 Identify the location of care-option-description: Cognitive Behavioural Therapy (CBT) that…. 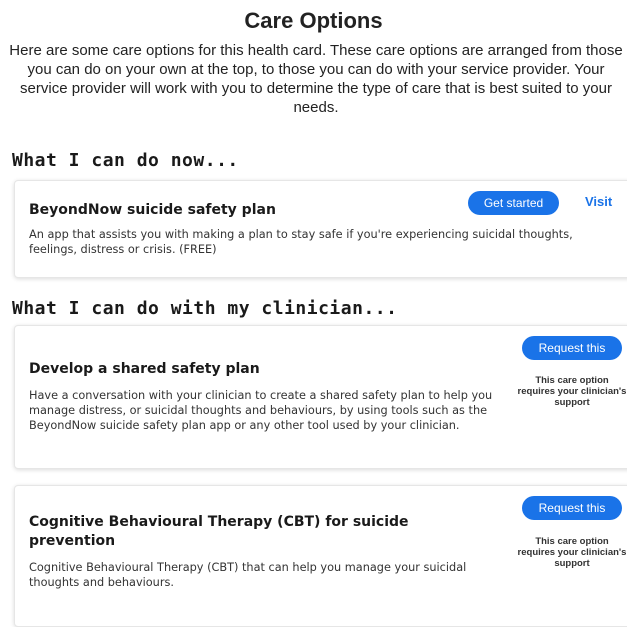
(248, 575).